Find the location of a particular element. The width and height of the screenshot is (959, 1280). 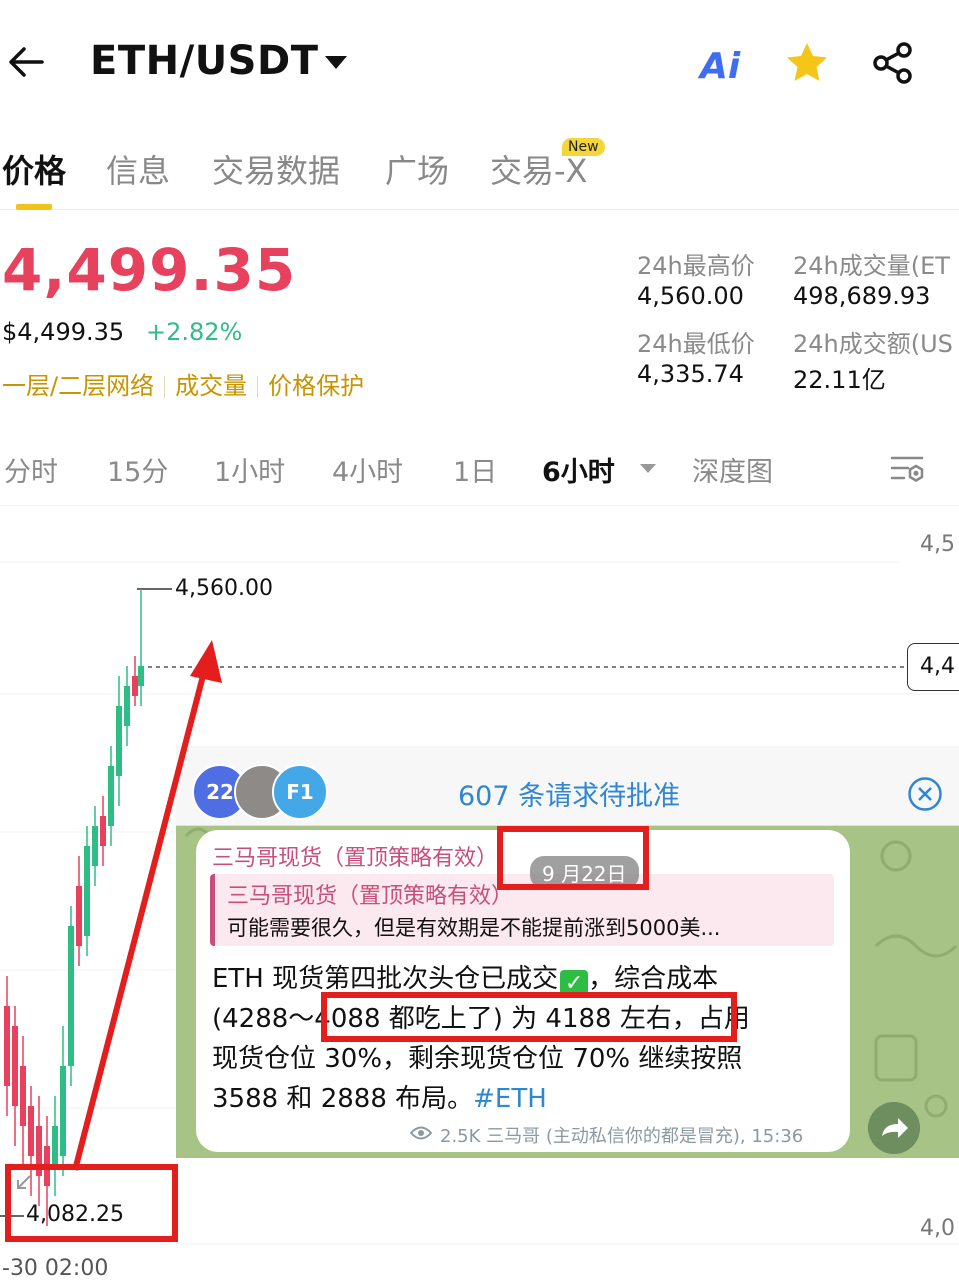

annotation-box-low is located at coordinates (91, 1203).